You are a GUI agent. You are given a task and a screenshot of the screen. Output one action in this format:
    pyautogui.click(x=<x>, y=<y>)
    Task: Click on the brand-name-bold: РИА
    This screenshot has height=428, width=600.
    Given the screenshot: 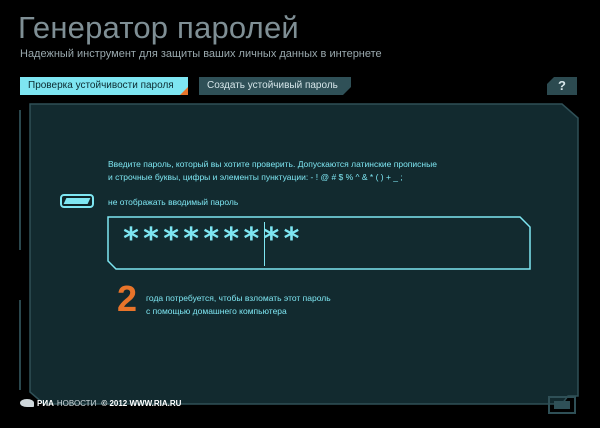 What is the action you would take?
    pyautogui.click(x=45, y=403)
    